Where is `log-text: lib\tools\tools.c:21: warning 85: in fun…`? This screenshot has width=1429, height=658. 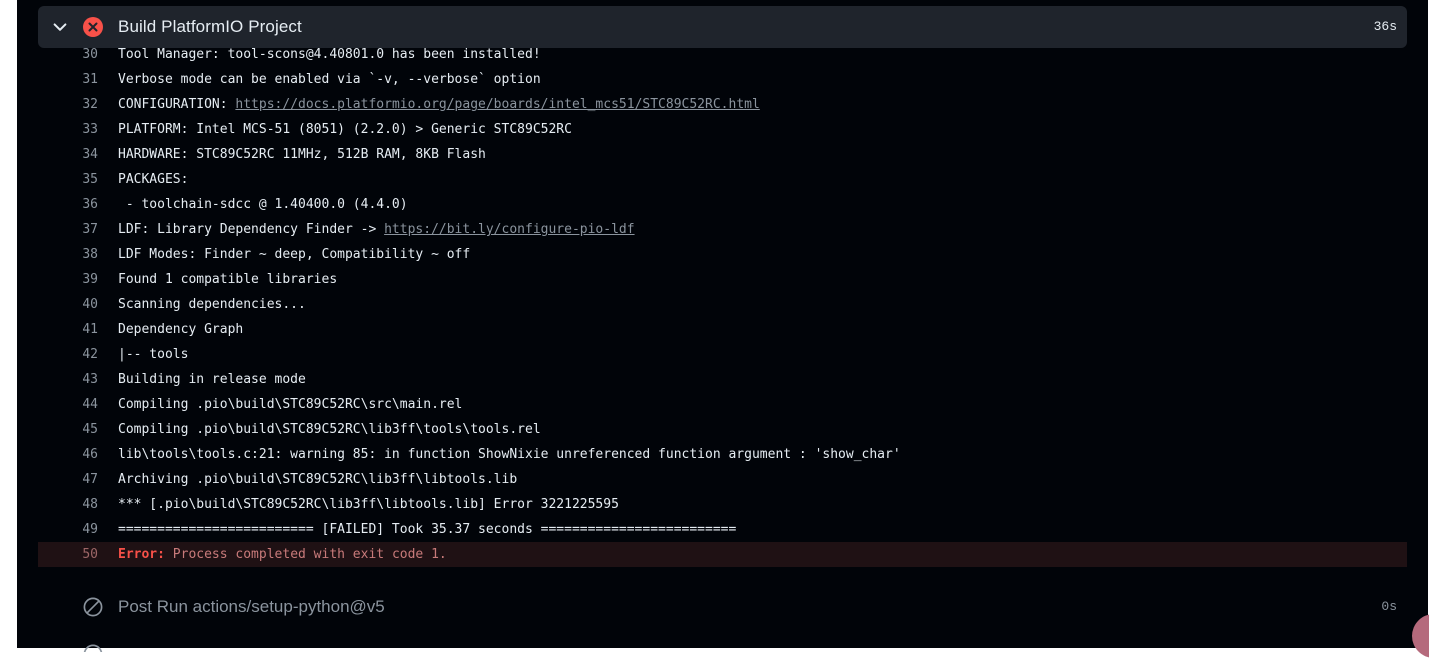 log-text: lib\tools\tools.c:21: warning 85: in fun… is located at coordinates (509, 454).